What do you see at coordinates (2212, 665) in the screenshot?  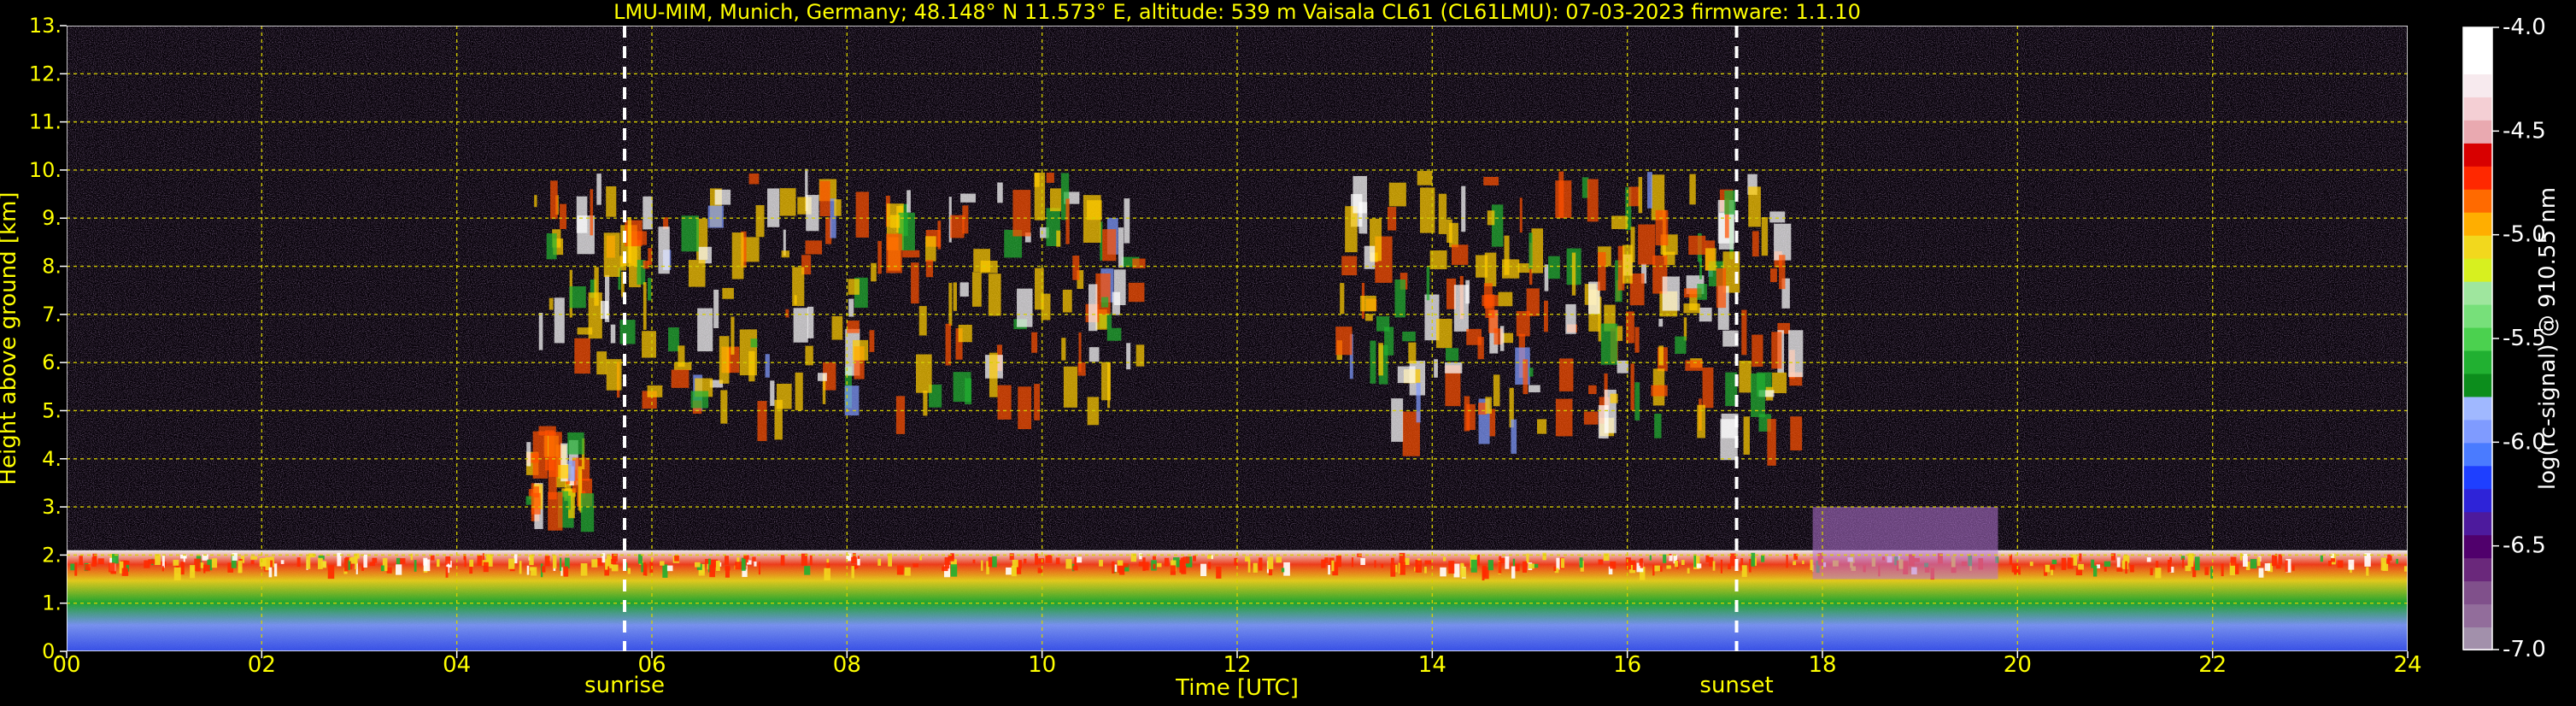 I see `x-tick-label: 22` at bounding box center [2212, 665].